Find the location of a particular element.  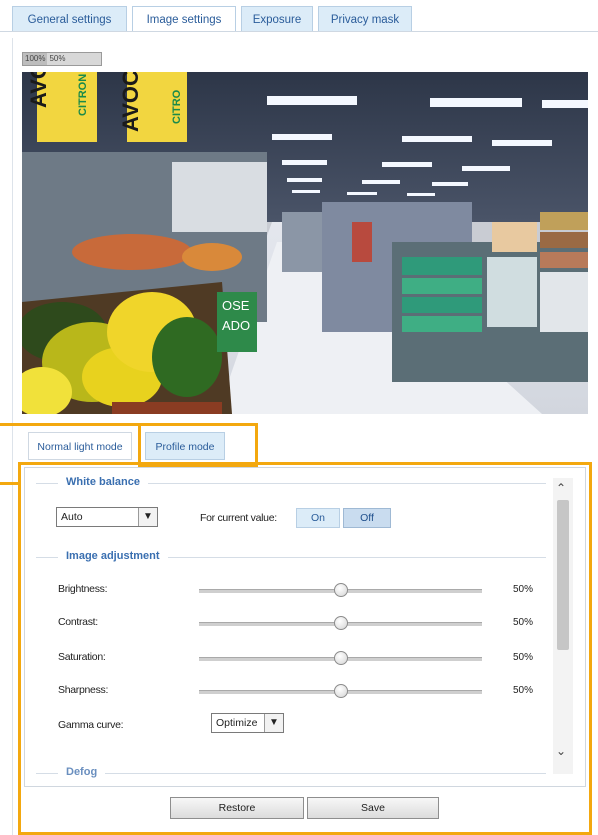

image-adjustment-title: Image adjustment is located at coordinates (113, 556).